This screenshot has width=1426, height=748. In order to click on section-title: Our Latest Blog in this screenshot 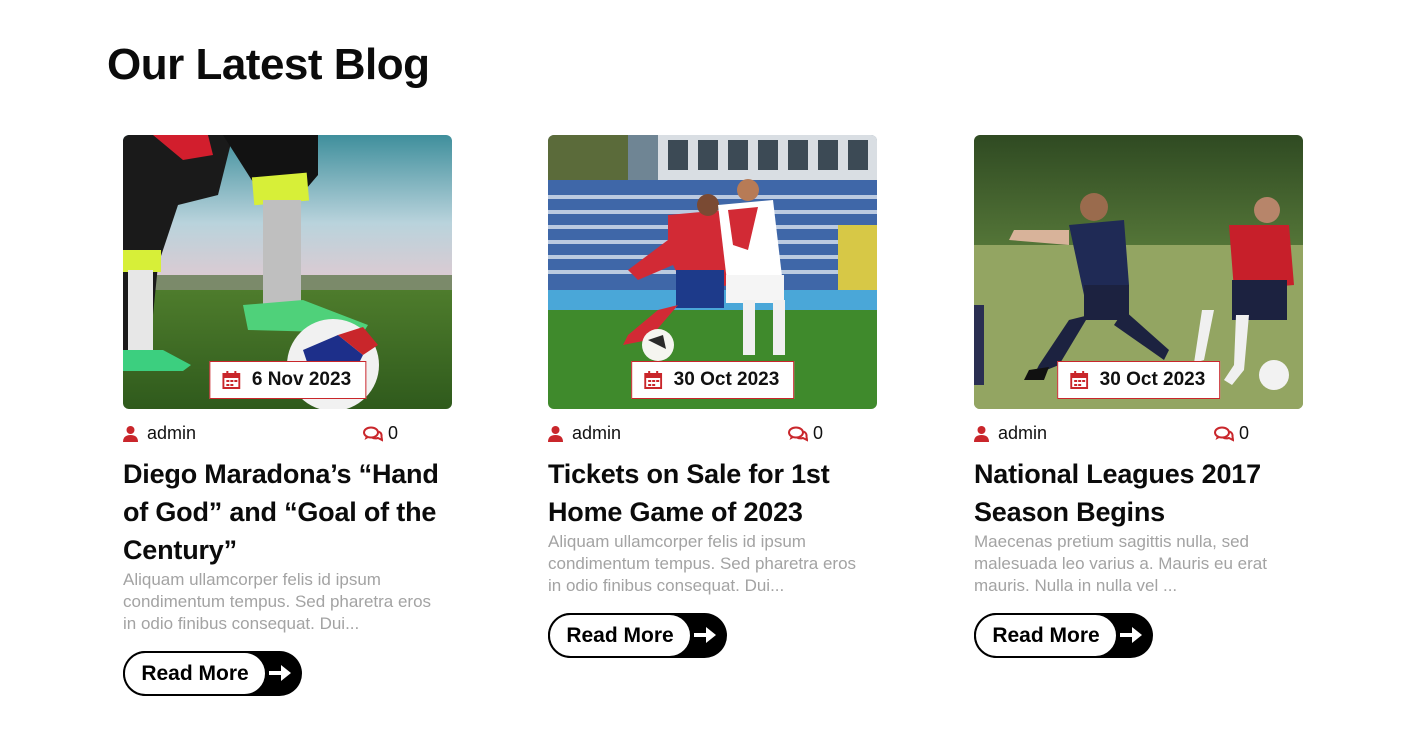, I will do `click(268, 64)`.